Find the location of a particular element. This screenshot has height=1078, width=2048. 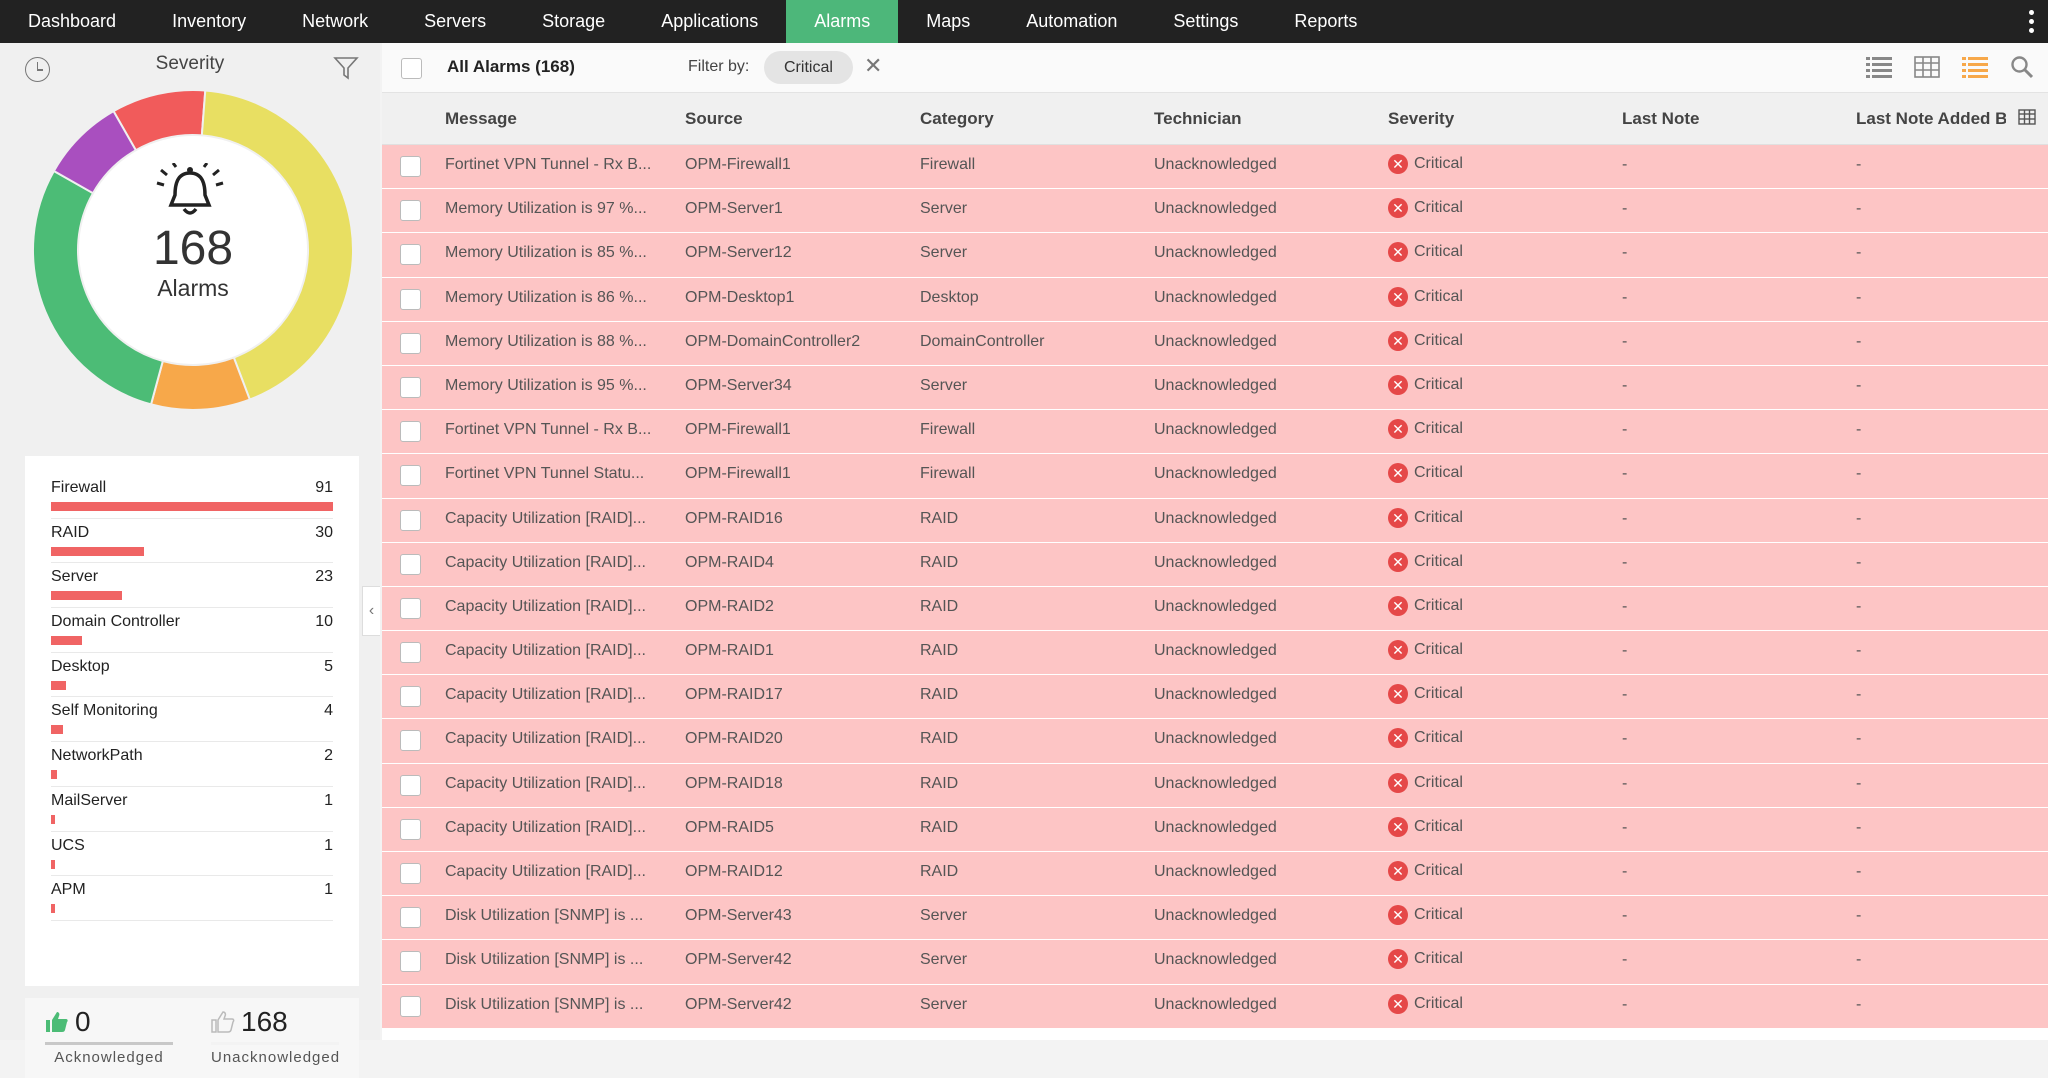

cell-source: OPM-RAID12 is located at coordinates (734, 872).